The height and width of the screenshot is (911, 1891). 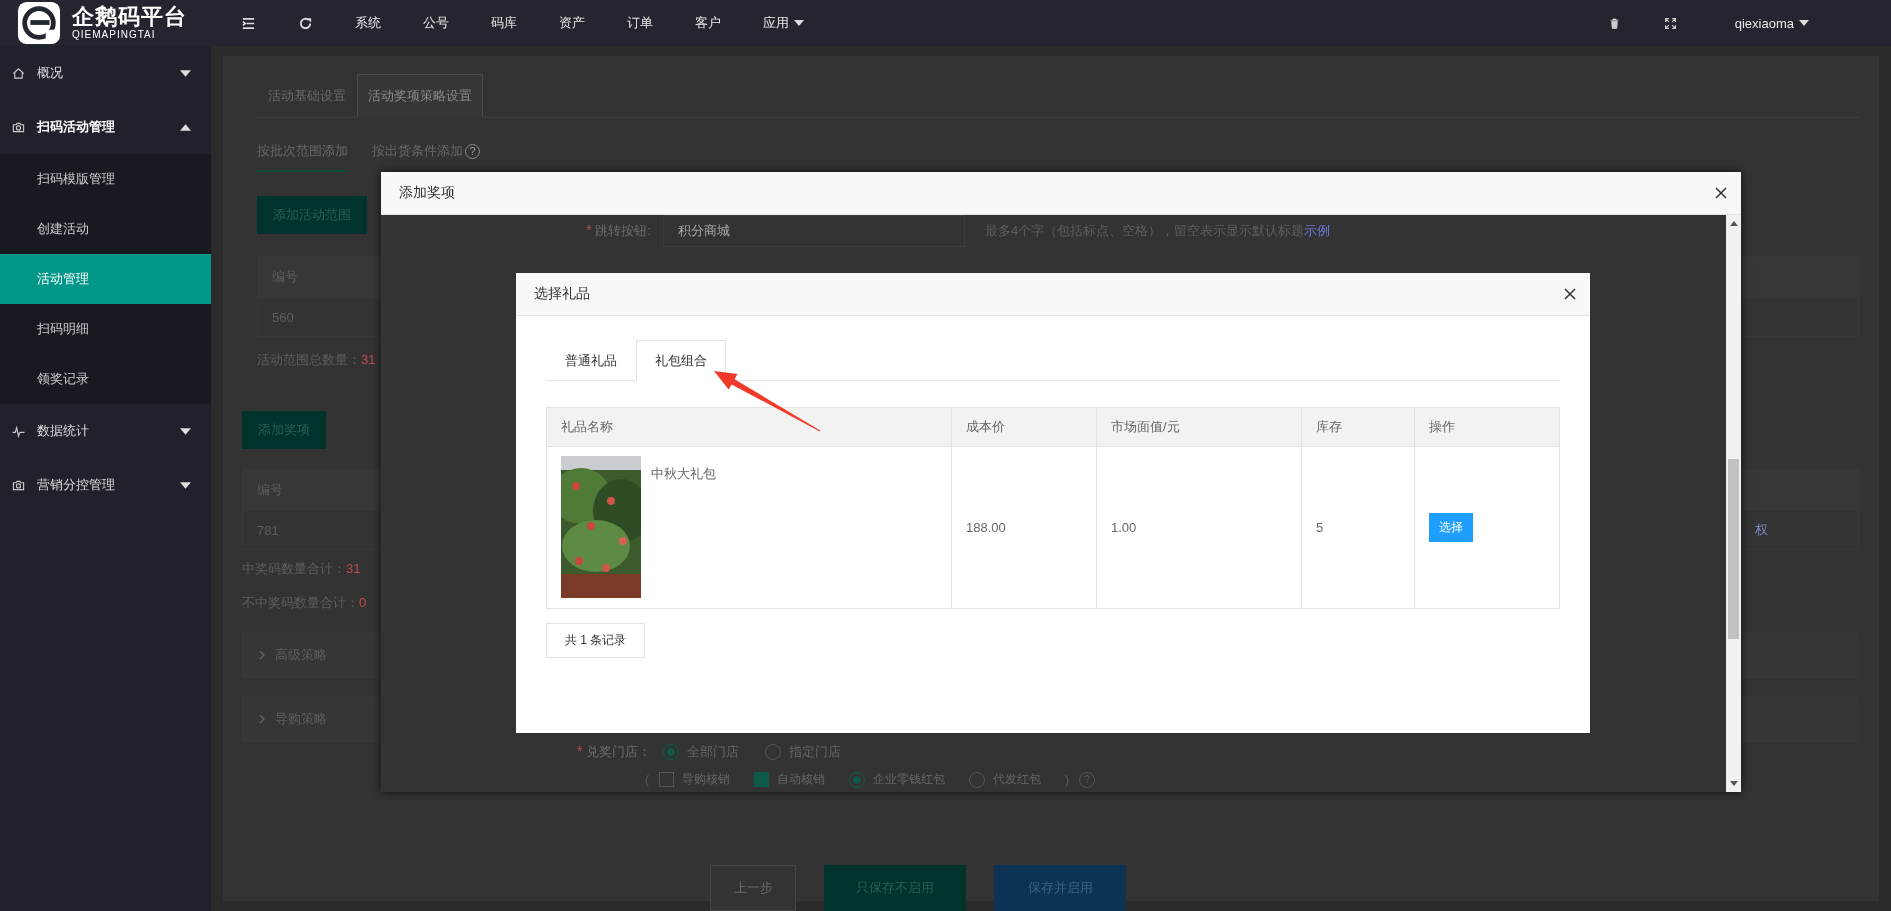 I want to click on input-field: 积分商城, so click(x=814, y=231).